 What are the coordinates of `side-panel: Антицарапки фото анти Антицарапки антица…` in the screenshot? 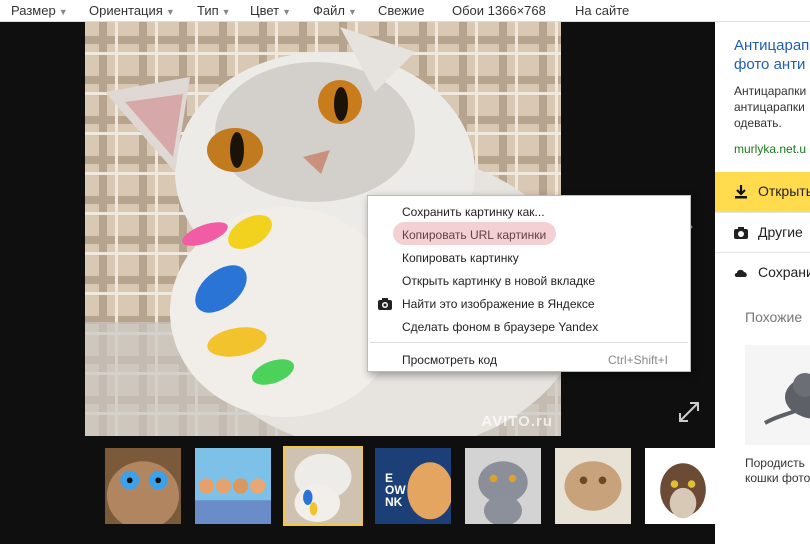 It's located at (762, 283).